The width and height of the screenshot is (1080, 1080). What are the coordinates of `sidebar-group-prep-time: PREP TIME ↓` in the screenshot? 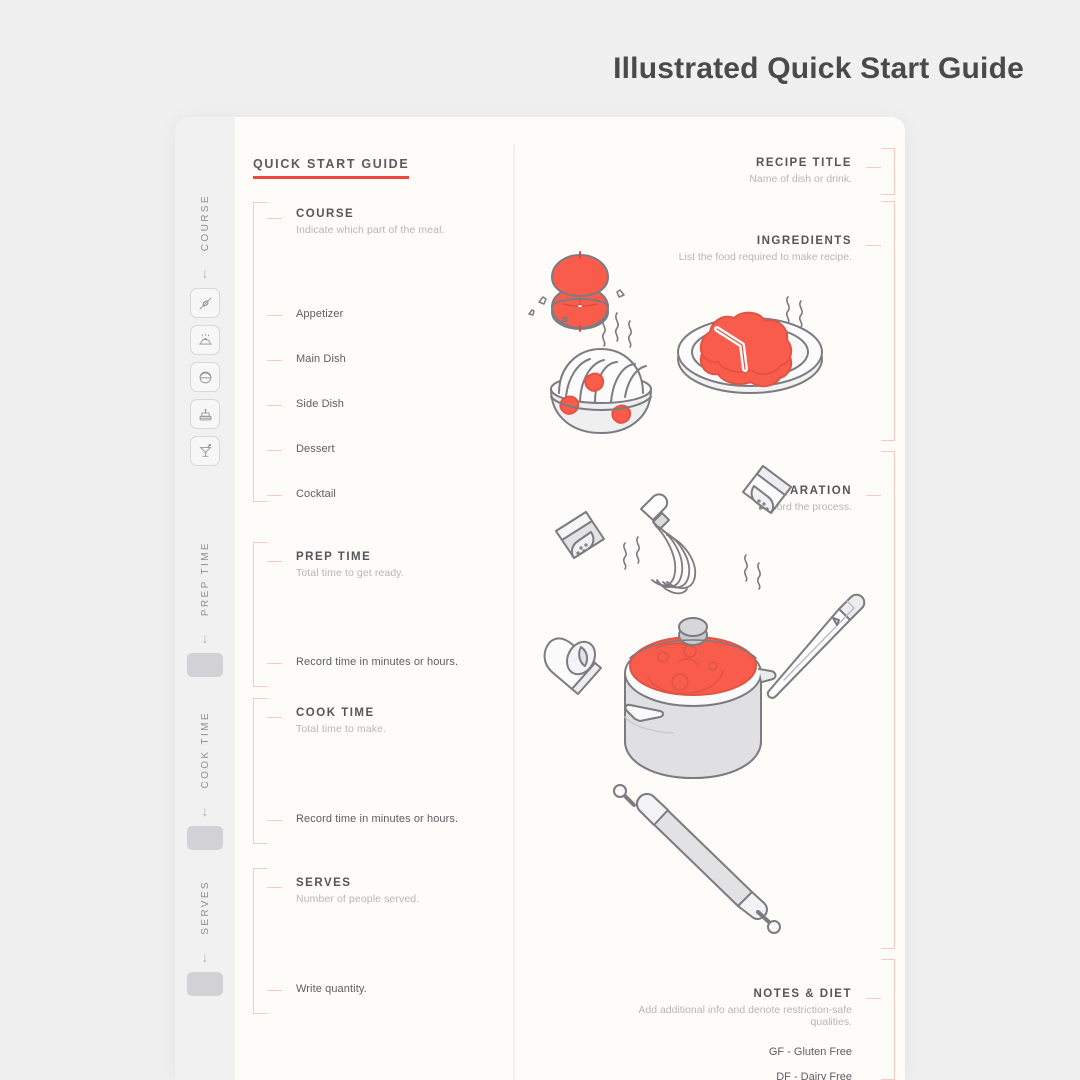 It's located at (205, 609).